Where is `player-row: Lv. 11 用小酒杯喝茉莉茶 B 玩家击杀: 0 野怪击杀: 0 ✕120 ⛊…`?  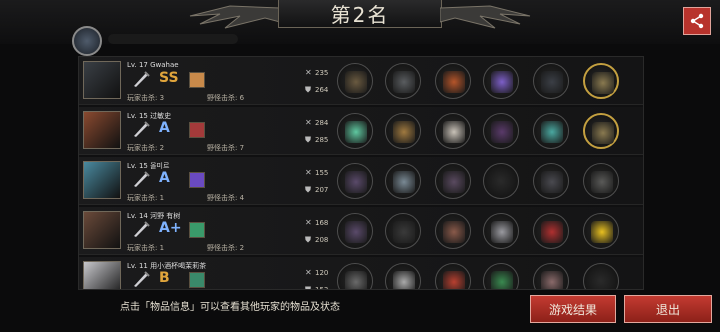 player-row: Lv. 11 用小酒杯喝茉莉茶 B 玩家击杀: 0 野怪击杀: 0 ✕120 ⛊… is located at coordinates (361, 273).